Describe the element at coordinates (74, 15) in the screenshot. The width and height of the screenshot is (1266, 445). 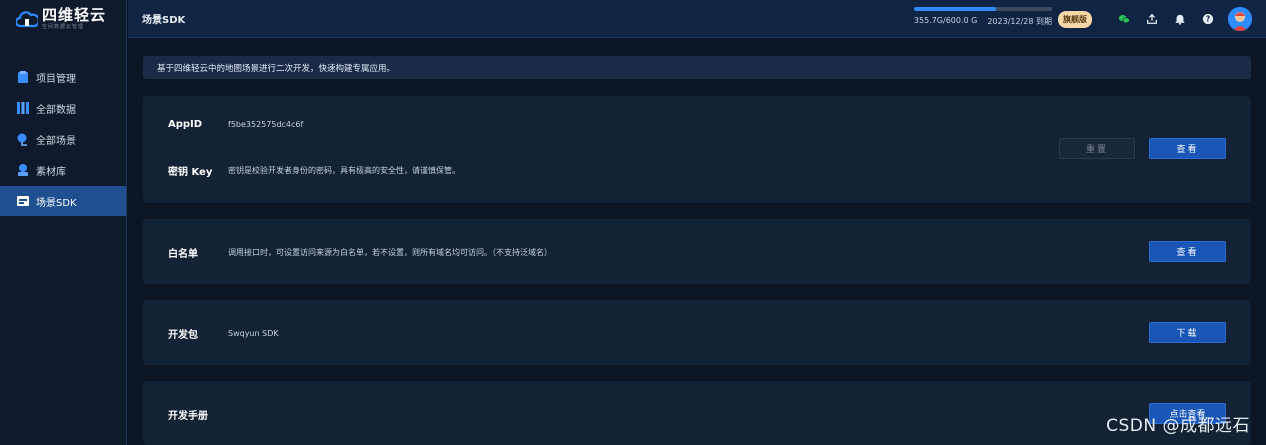
I see `brand-name: 四维轻云` at that location.